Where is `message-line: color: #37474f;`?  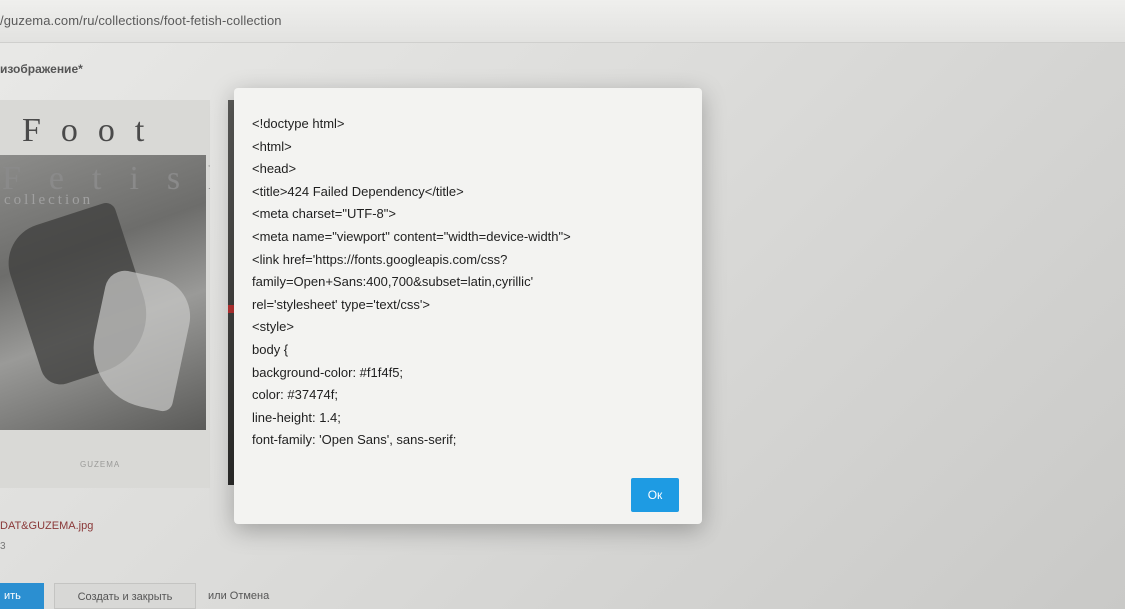 message-line: color: #37474f; is located at coordinates (295, 395).